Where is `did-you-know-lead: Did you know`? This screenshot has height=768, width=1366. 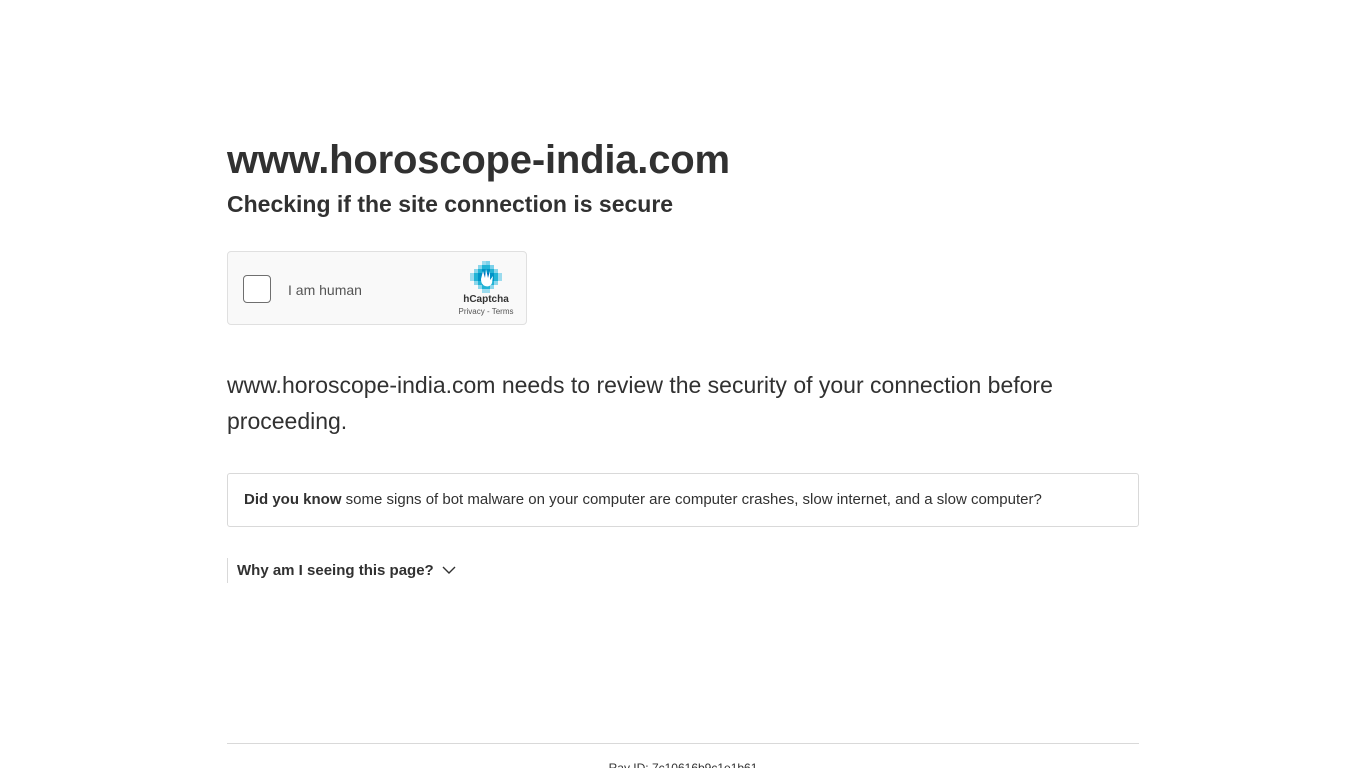
did-you-know-lead: Did you know is located at coordinates (293, 499).